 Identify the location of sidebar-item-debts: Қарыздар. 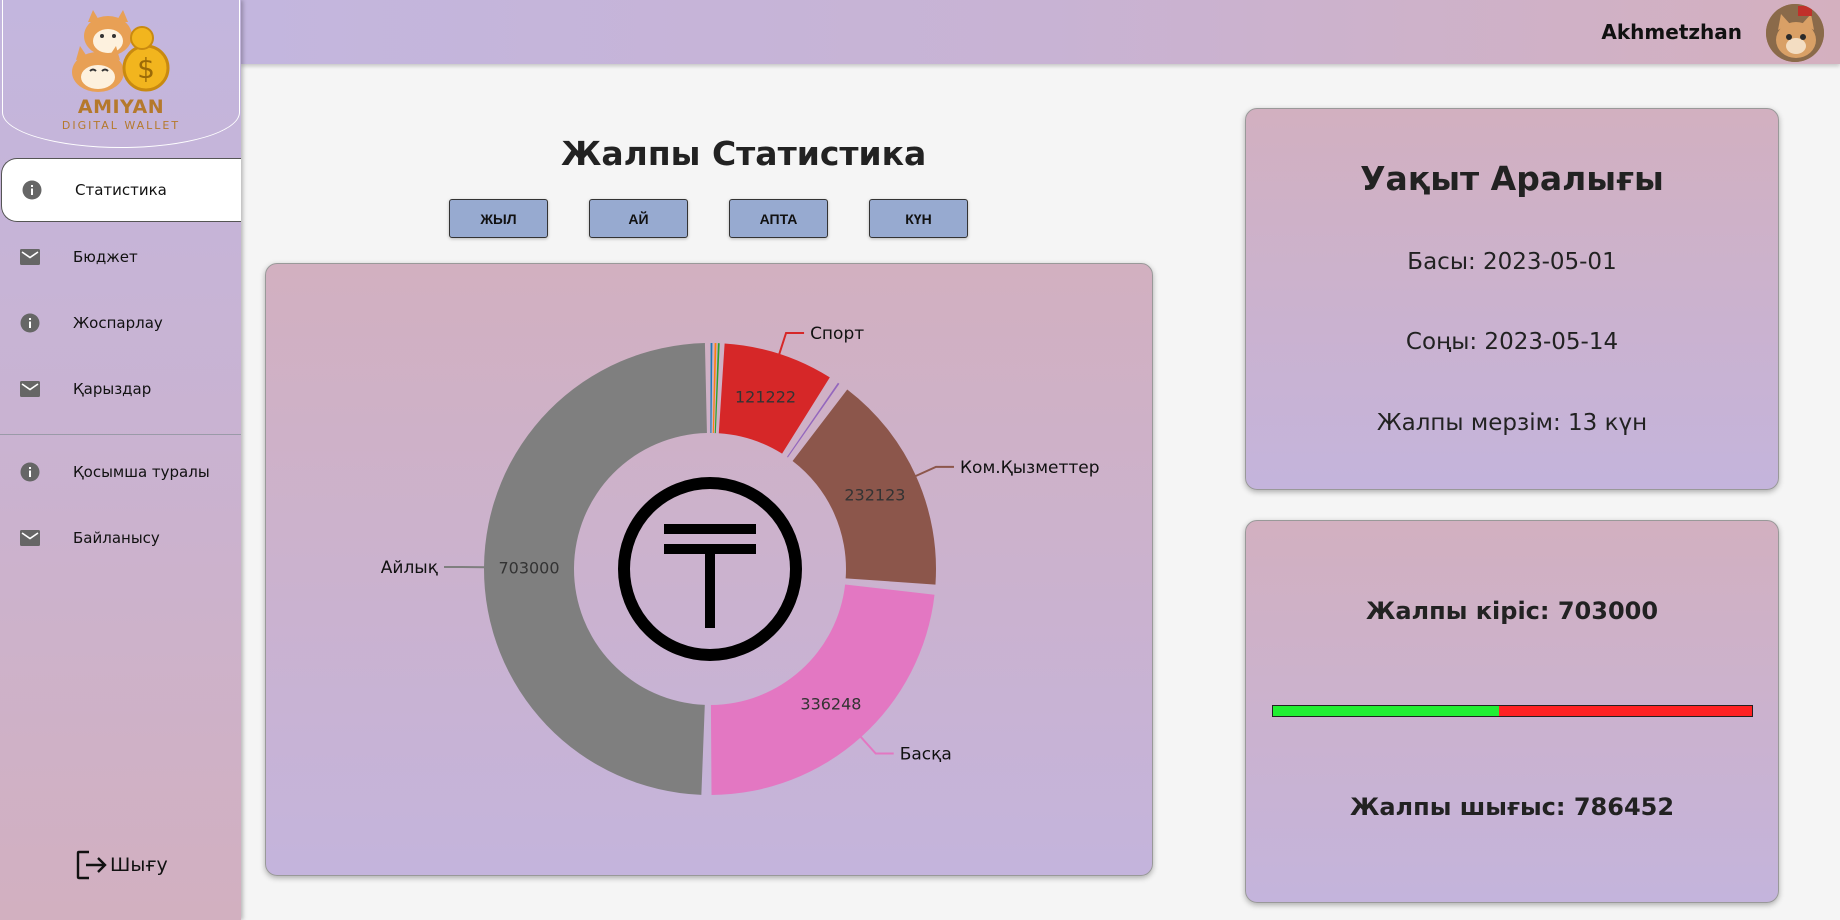
(120, 389).